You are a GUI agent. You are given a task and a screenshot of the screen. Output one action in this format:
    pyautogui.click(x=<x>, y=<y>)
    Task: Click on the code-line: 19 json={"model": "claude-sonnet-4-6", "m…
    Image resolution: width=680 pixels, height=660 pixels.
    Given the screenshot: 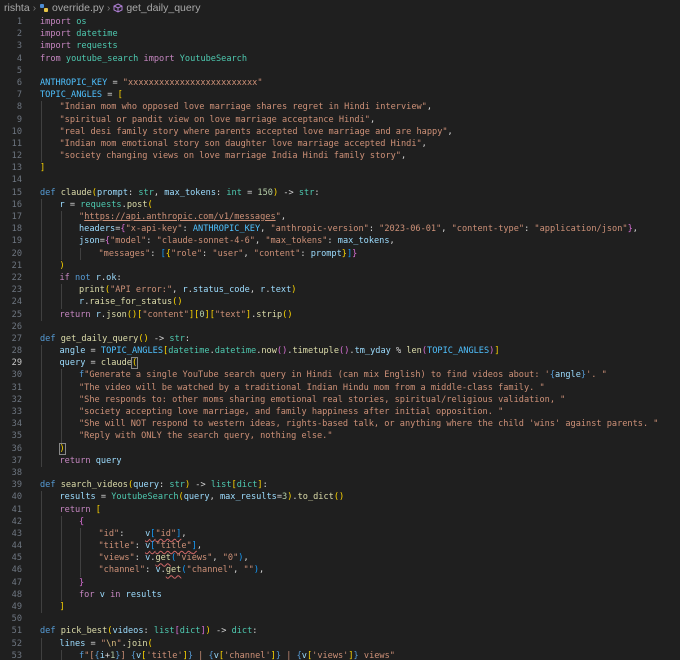 What is the action you would take?
    pyautogui.click(x=340, y=241)
    